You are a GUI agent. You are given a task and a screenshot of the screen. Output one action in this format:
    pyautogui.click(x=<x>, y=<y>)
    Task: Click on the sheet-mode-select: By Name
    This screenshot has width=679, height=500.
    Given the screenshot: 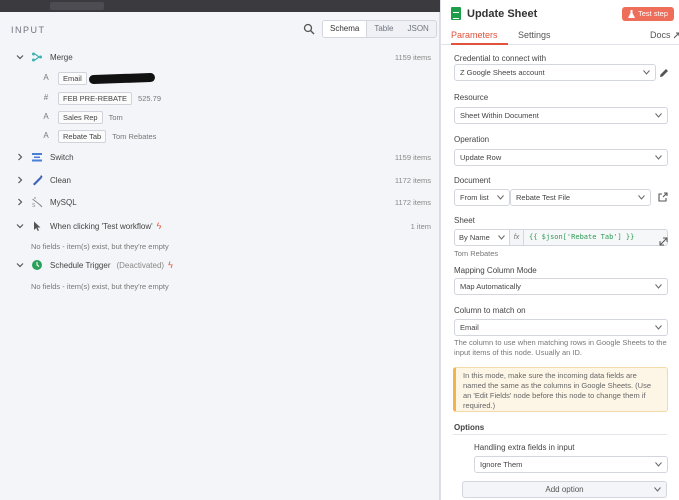 What is the action you would take?
    pyautogui.click(x=482, y=237)
    